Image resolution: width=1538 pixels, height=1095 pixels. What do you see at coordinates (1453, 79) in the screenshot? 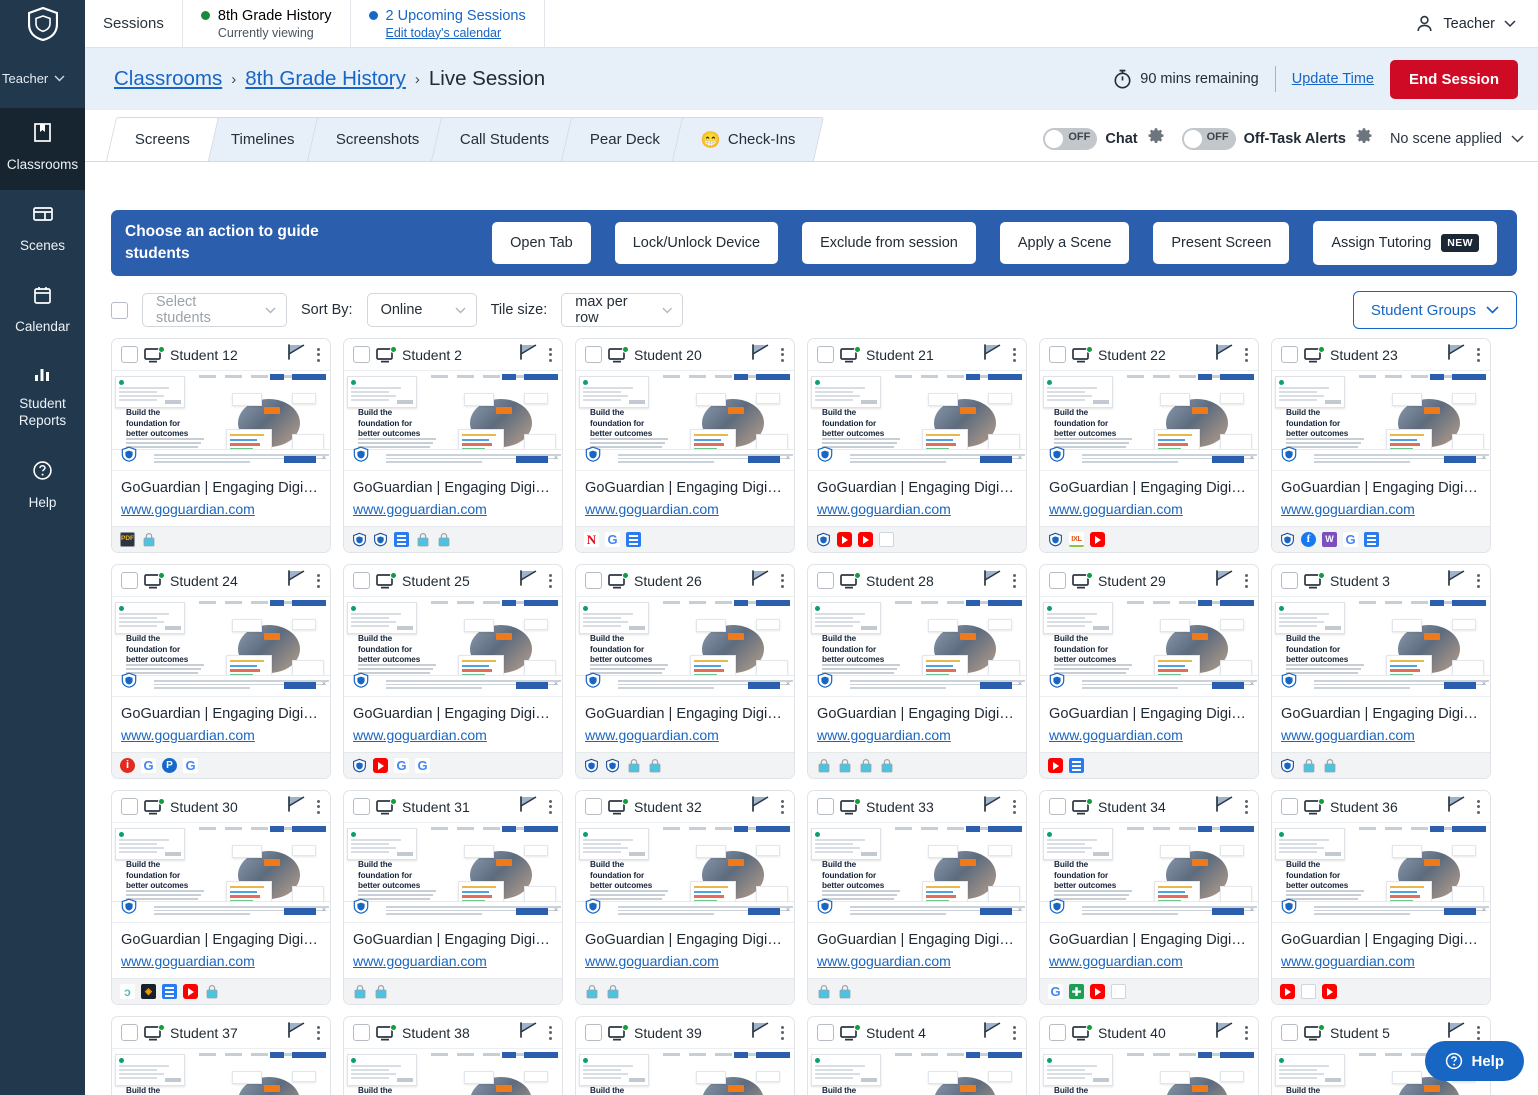
I see `end-session-button: End Session` at bounding box center [1453, 79].